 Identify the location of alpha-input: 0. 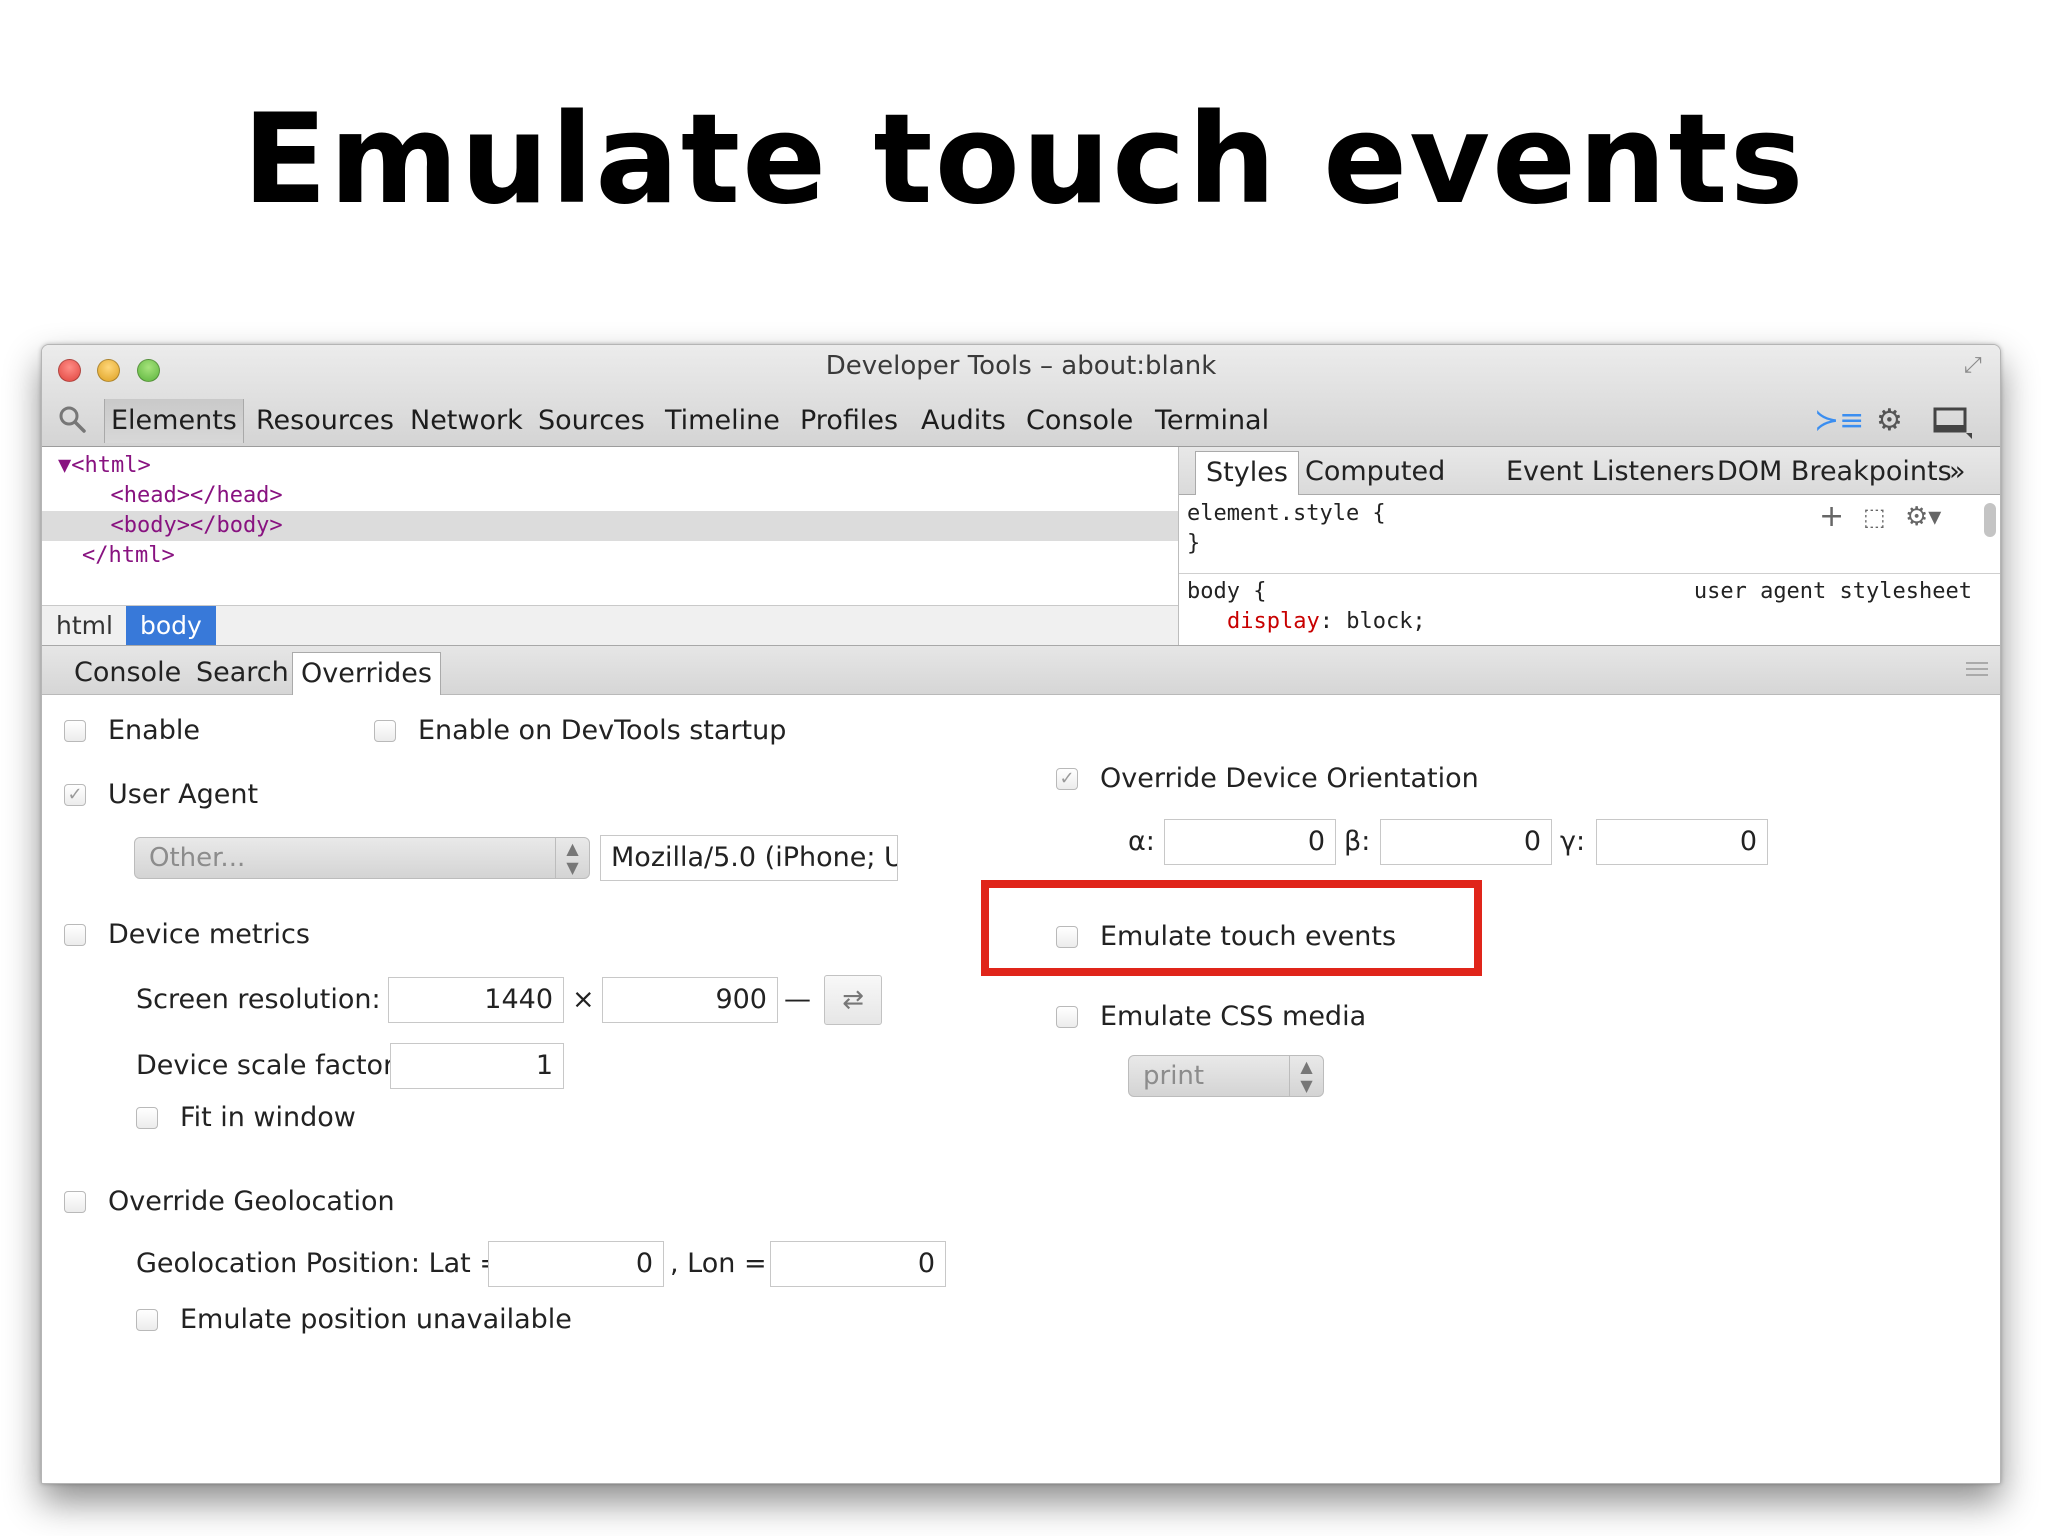
(1250, 842).